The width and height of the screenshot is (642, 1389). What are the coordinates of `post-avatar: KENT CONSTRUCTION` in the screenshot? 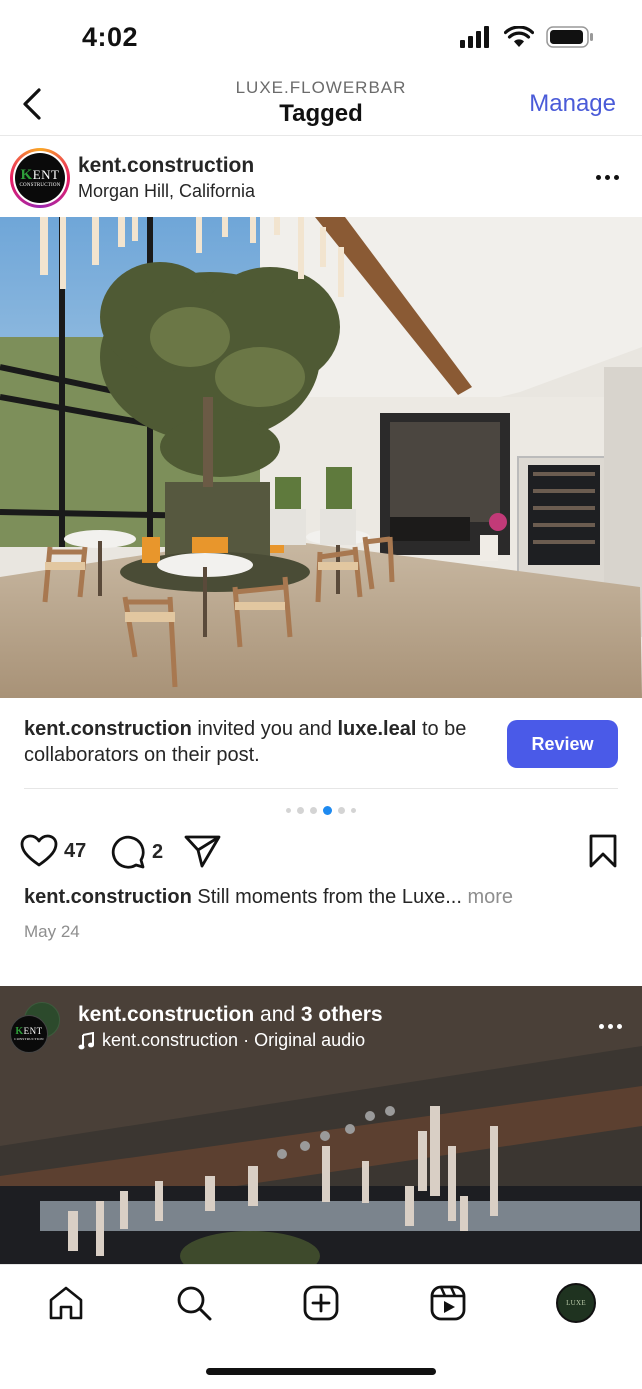 It's located at (40, 178).